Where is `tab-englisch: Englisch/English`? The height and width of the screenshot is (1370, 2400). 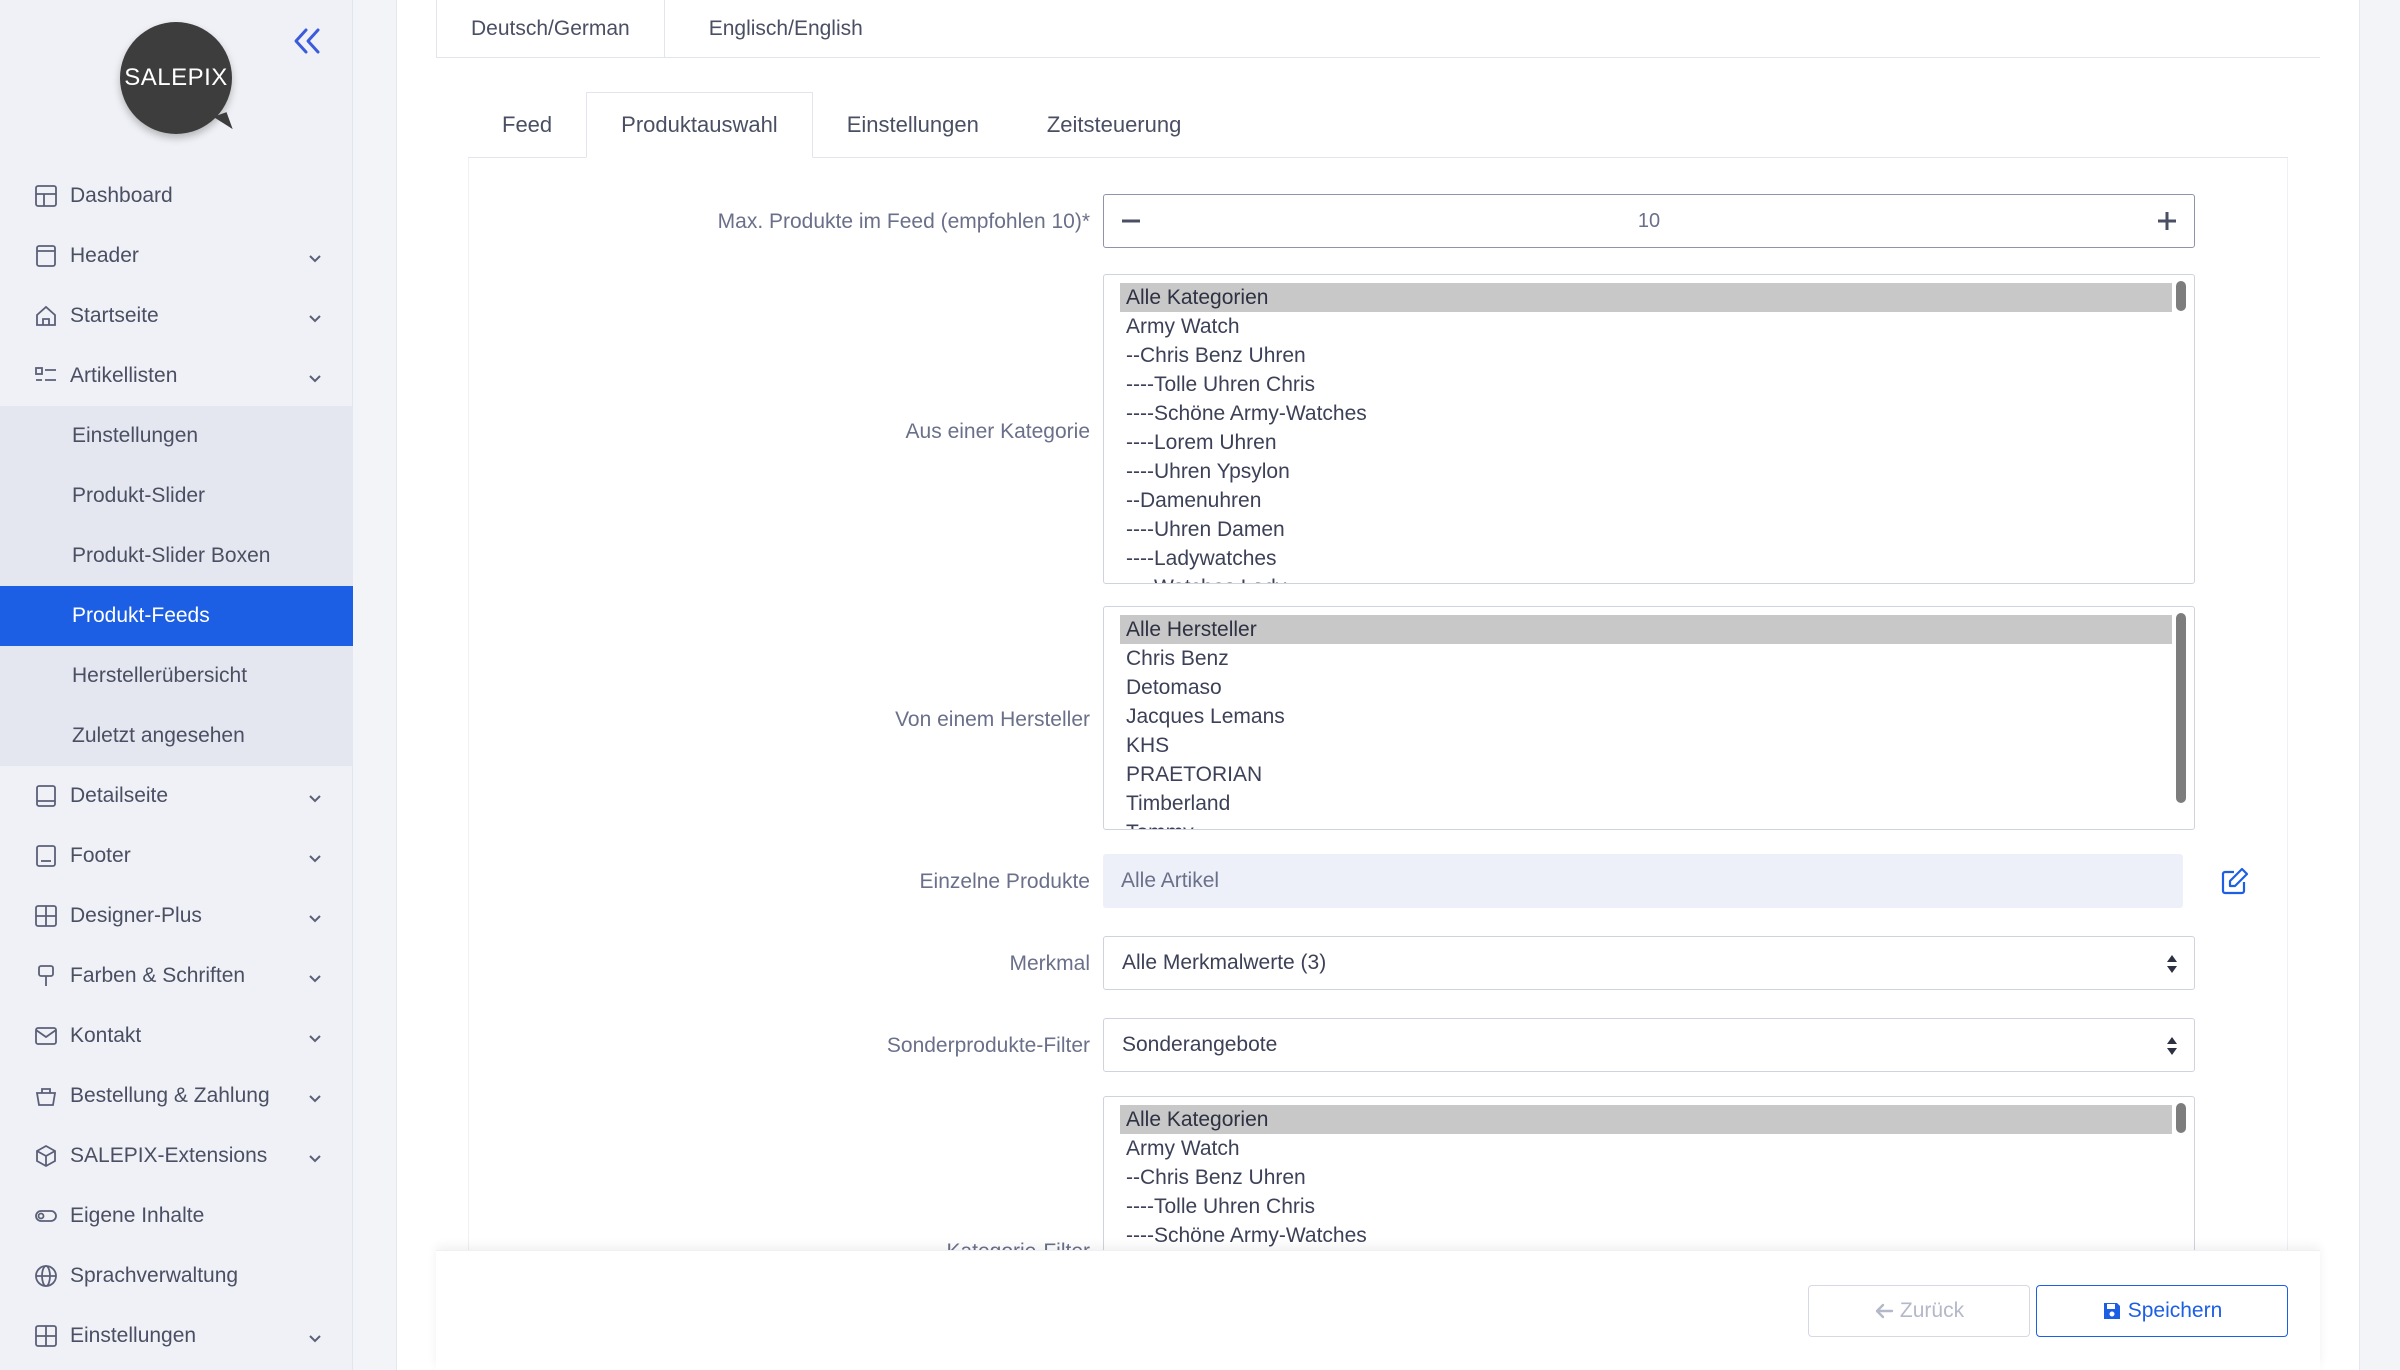
tab-englisch: Englisch/English is located at coordinates (781, 29).